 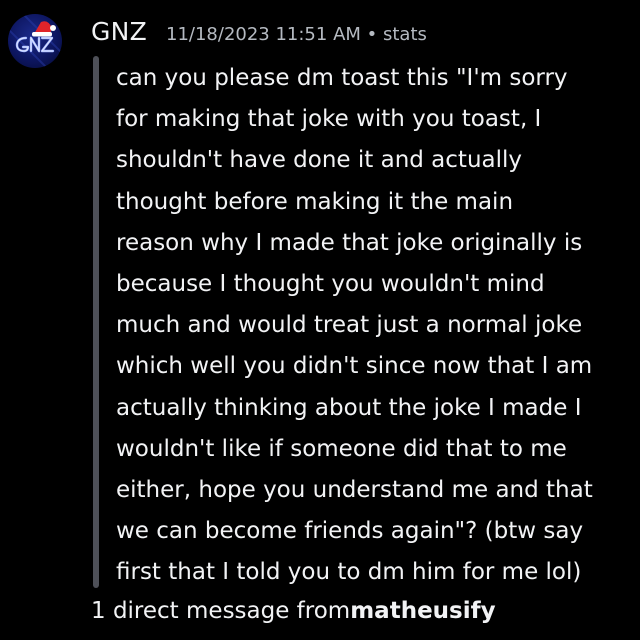 I want to click on avatar, so click(x=35, y=41).